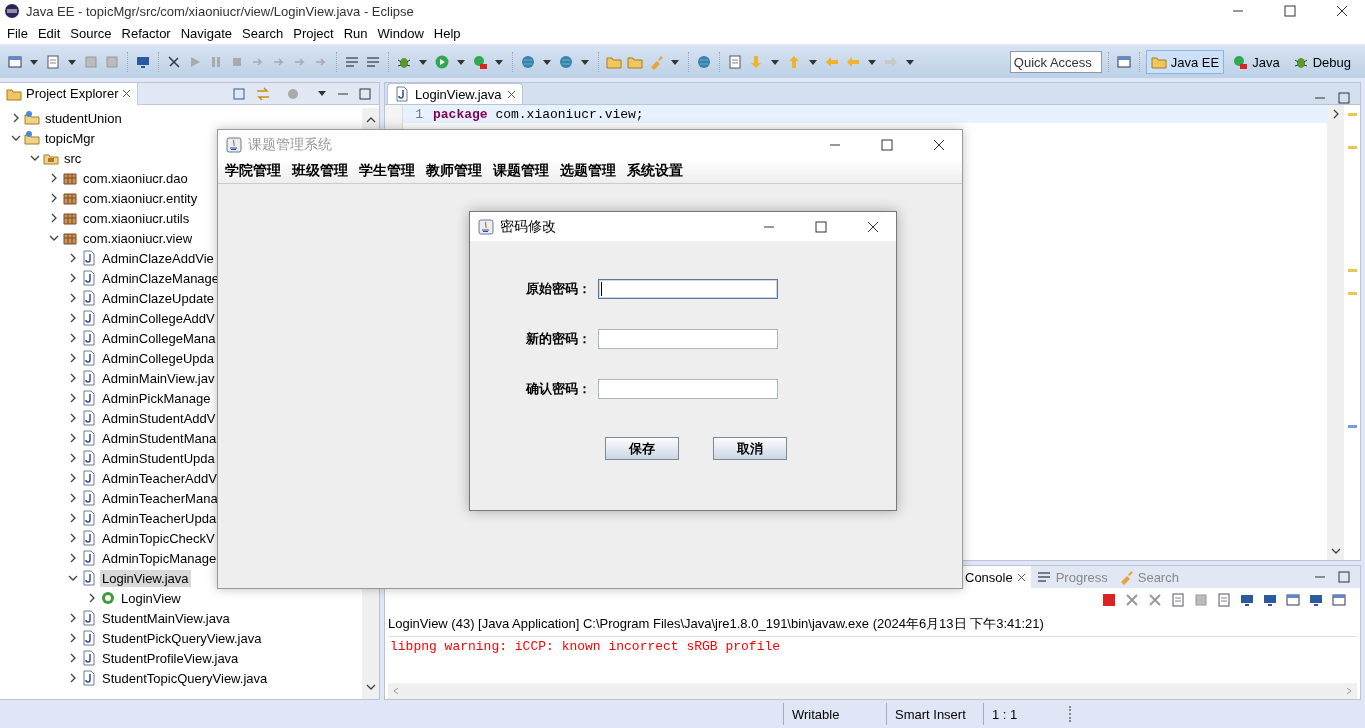 Image resolution: width=1365 pixels, height=728 pixels. What do you see at coordinates (146, 33) in the screenshot?
I see `menu-item: Refactor` at bounding box center [146, 33].